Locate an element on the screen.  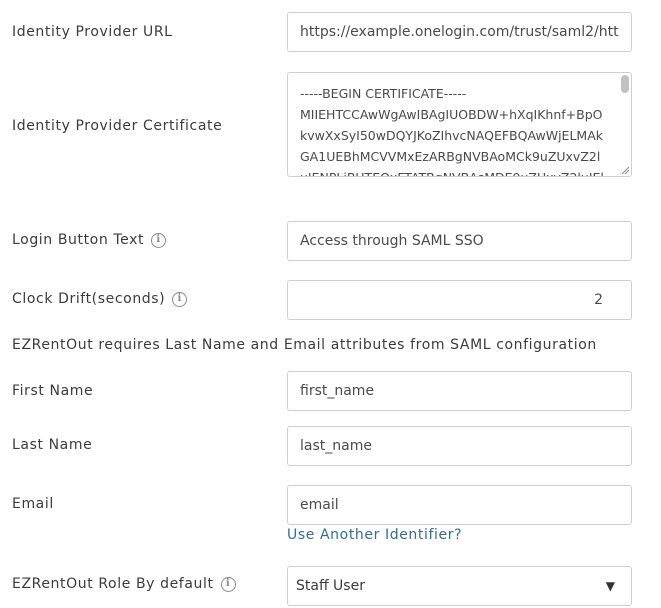
first-name-input is located at coordinates (459, 391).